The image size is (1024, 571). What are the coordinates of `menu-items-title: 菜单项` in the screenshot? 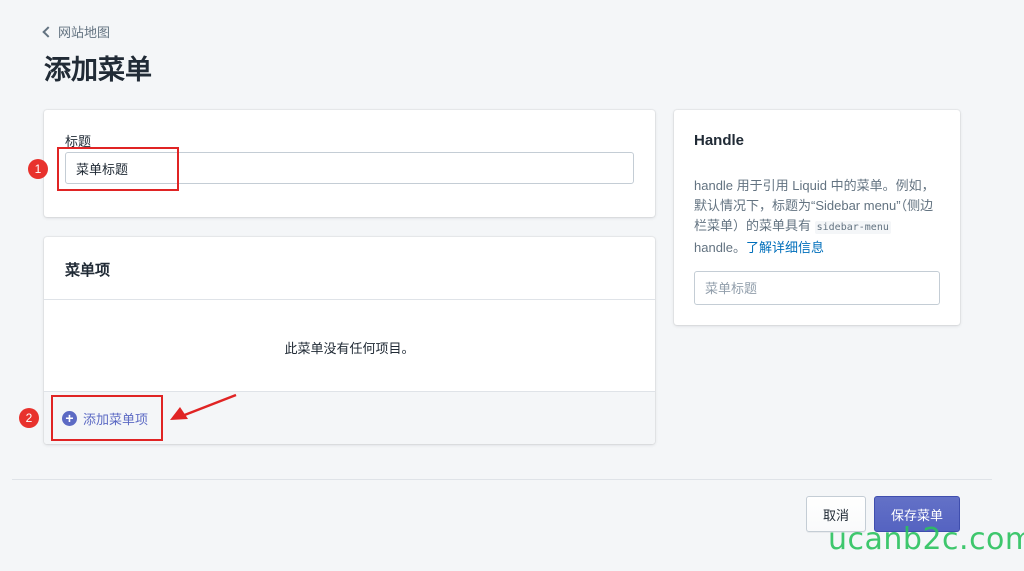 It's located at (88, 270).